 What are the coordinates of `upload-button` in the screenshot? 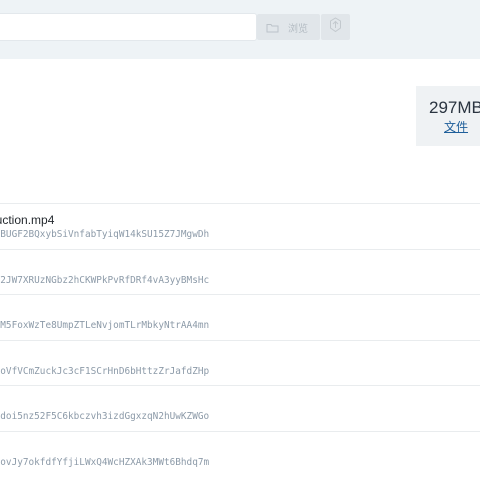 It's located at (335, 27).